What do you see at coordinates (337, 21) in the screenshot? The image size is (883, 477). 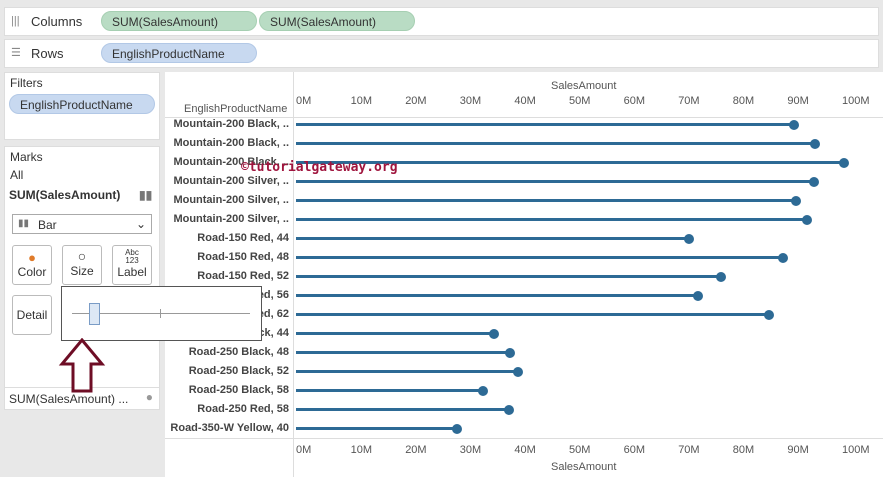 I see `columns-pill-2: SUM(SalesAmount)` at bounding box center [337, 21].